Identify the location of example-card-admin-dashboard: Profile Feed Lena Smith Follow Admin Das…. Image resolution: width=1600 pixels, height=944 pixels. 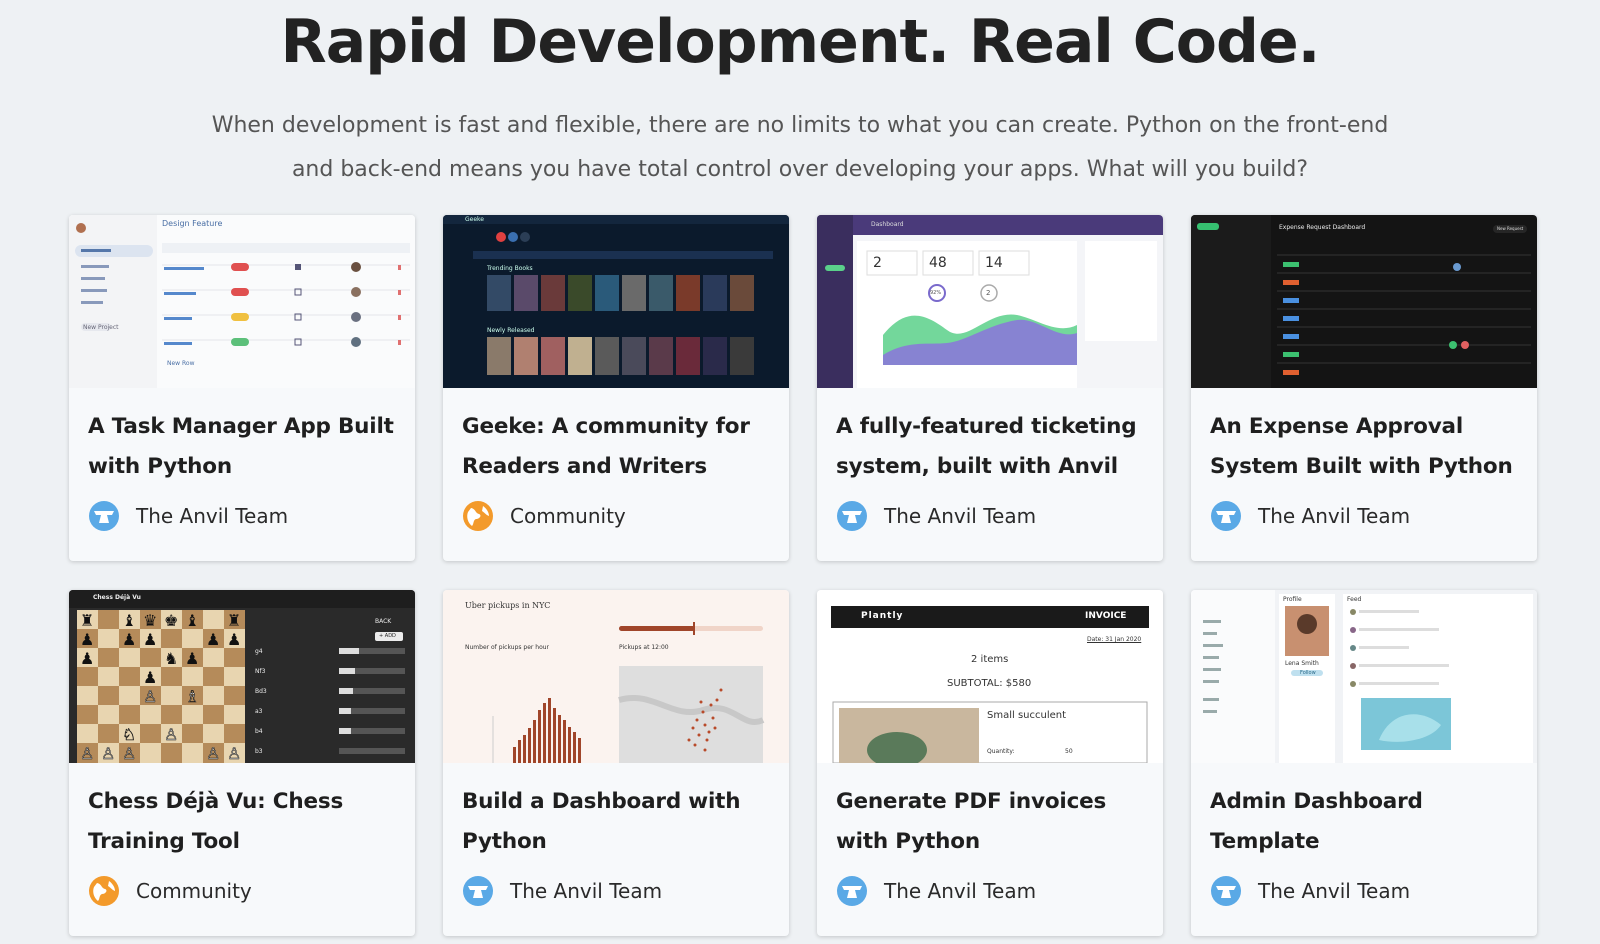
(1364, 763).